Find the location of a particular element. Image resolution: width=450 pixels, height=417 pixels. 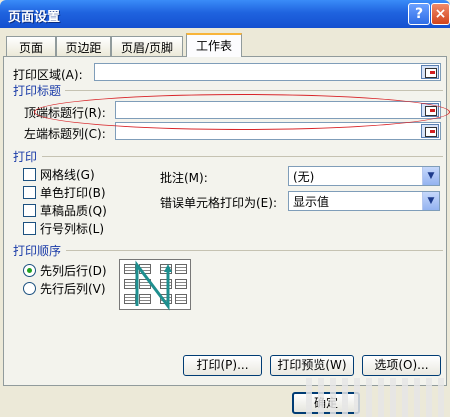

highlight-annotation is located at coordinates (242, 112).